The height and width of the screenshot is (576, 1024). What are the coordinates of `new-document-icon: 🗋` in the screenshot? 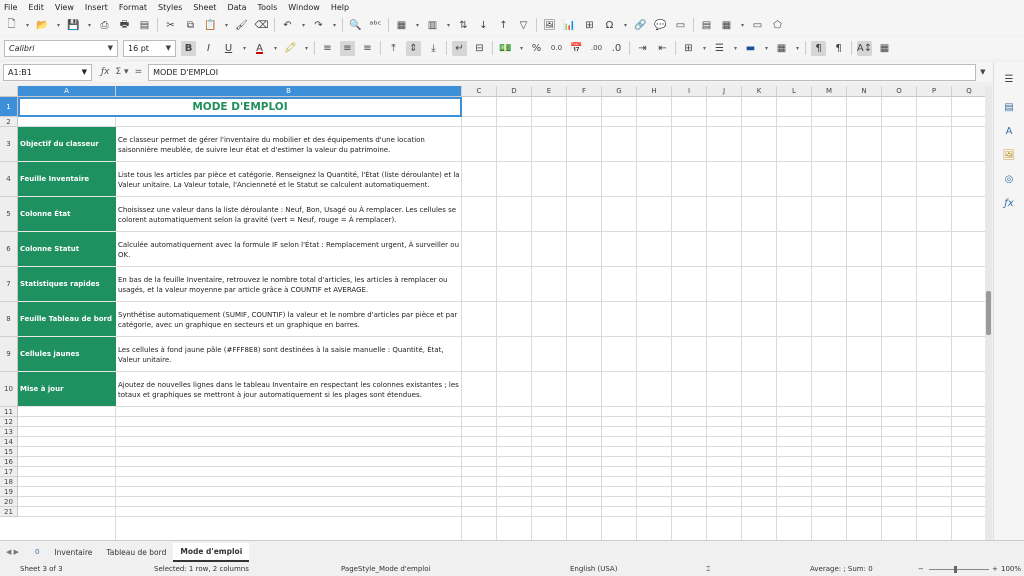 It's located at (11, 25).